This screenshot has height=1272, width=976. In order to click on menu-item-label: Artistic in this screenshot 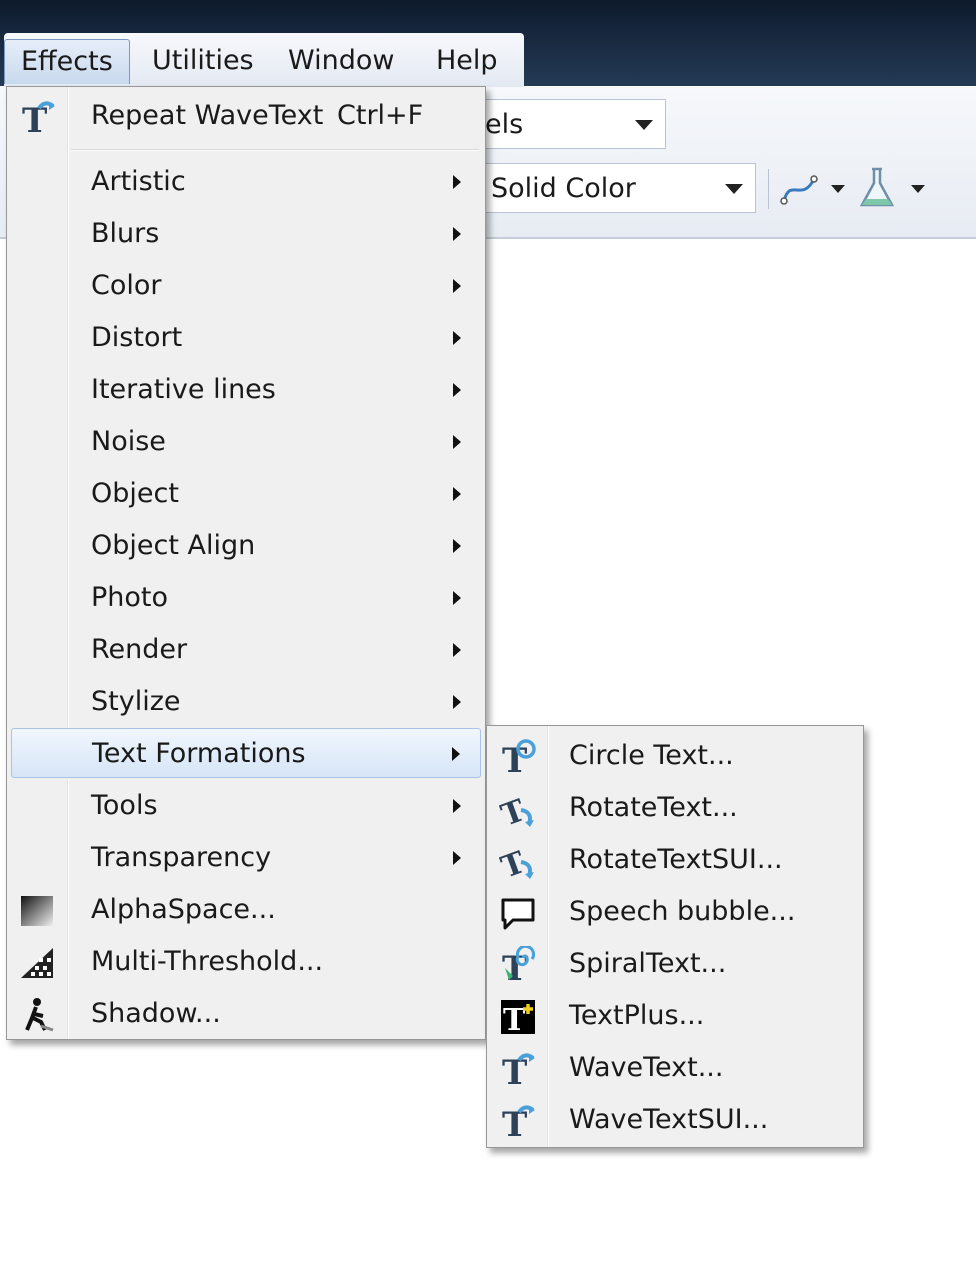, I will do `click(138, 181)`.